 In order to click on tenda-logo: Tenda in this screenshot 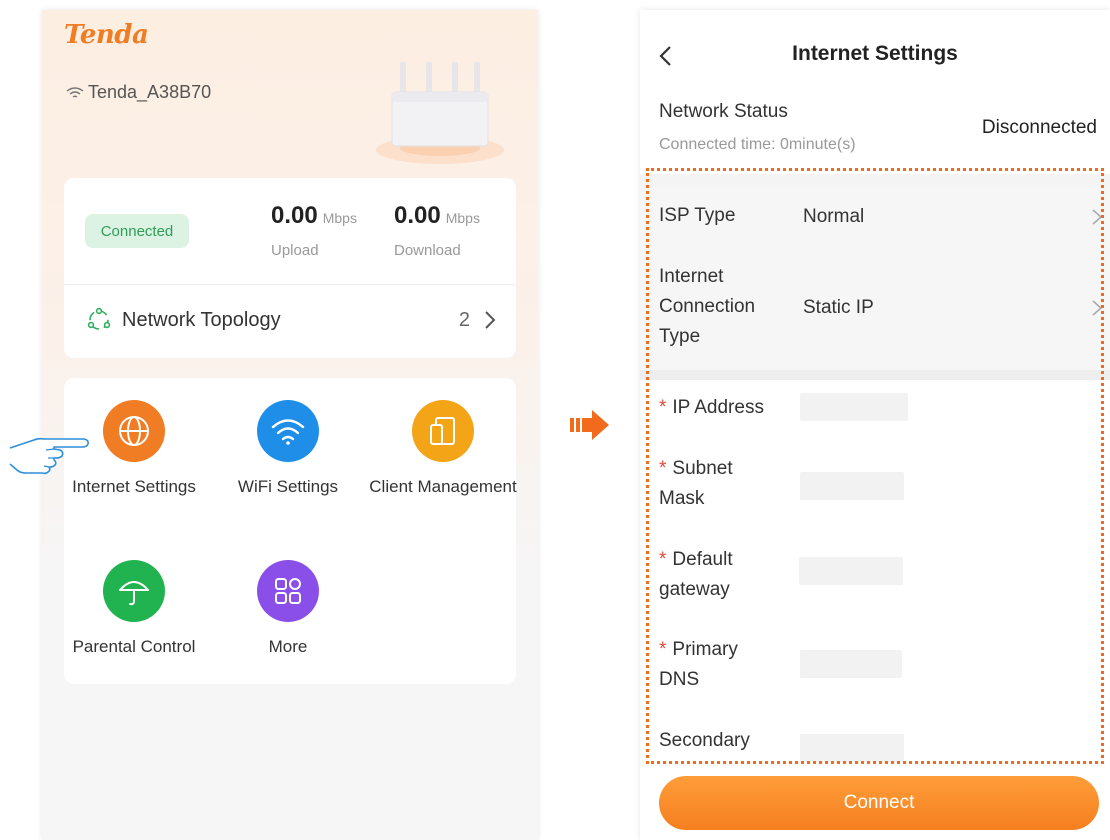, I will do `click(106, 35)`.